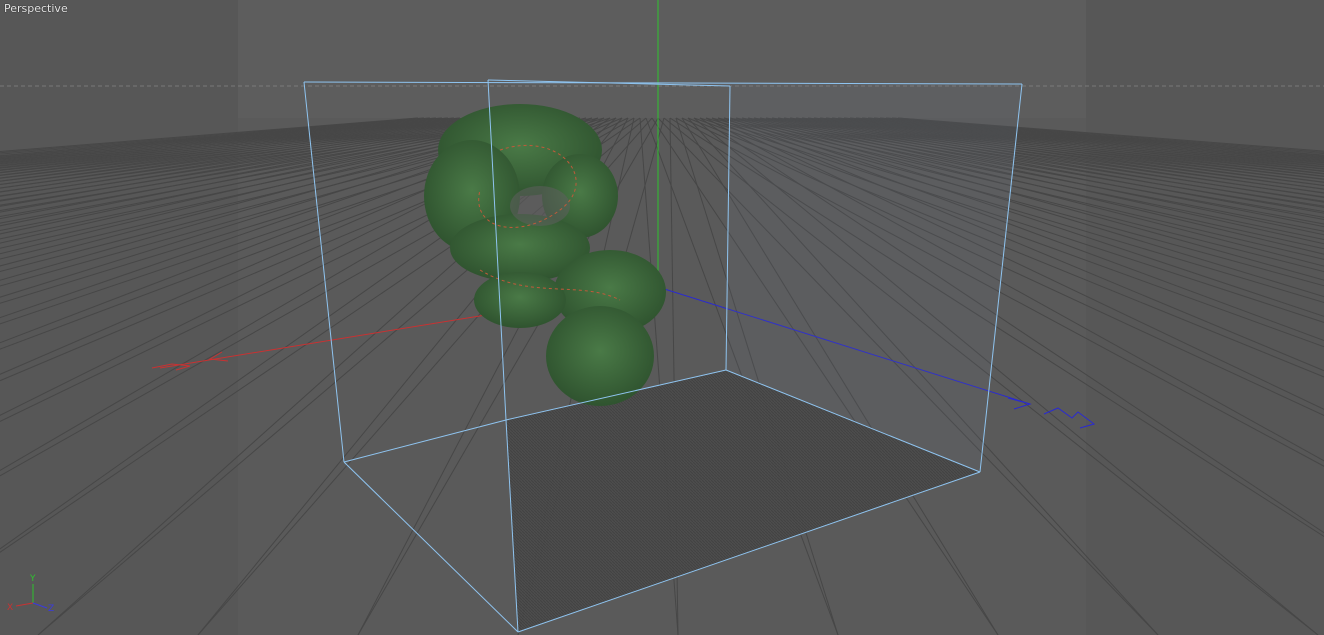  Describe the element at coordinates (1019, 403) in the screenshot. I see `z-axis-arrow` at that location.